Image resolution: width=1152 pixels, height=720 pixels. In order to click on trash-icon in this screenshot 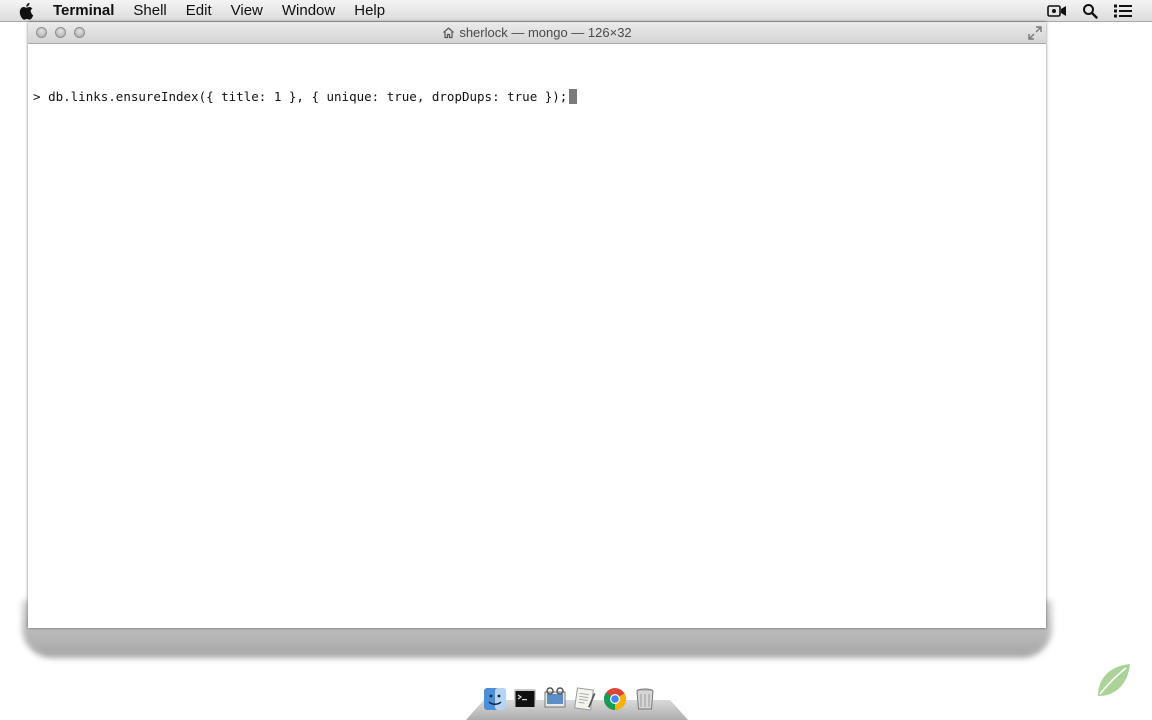, I will do `click(645, 699)`.